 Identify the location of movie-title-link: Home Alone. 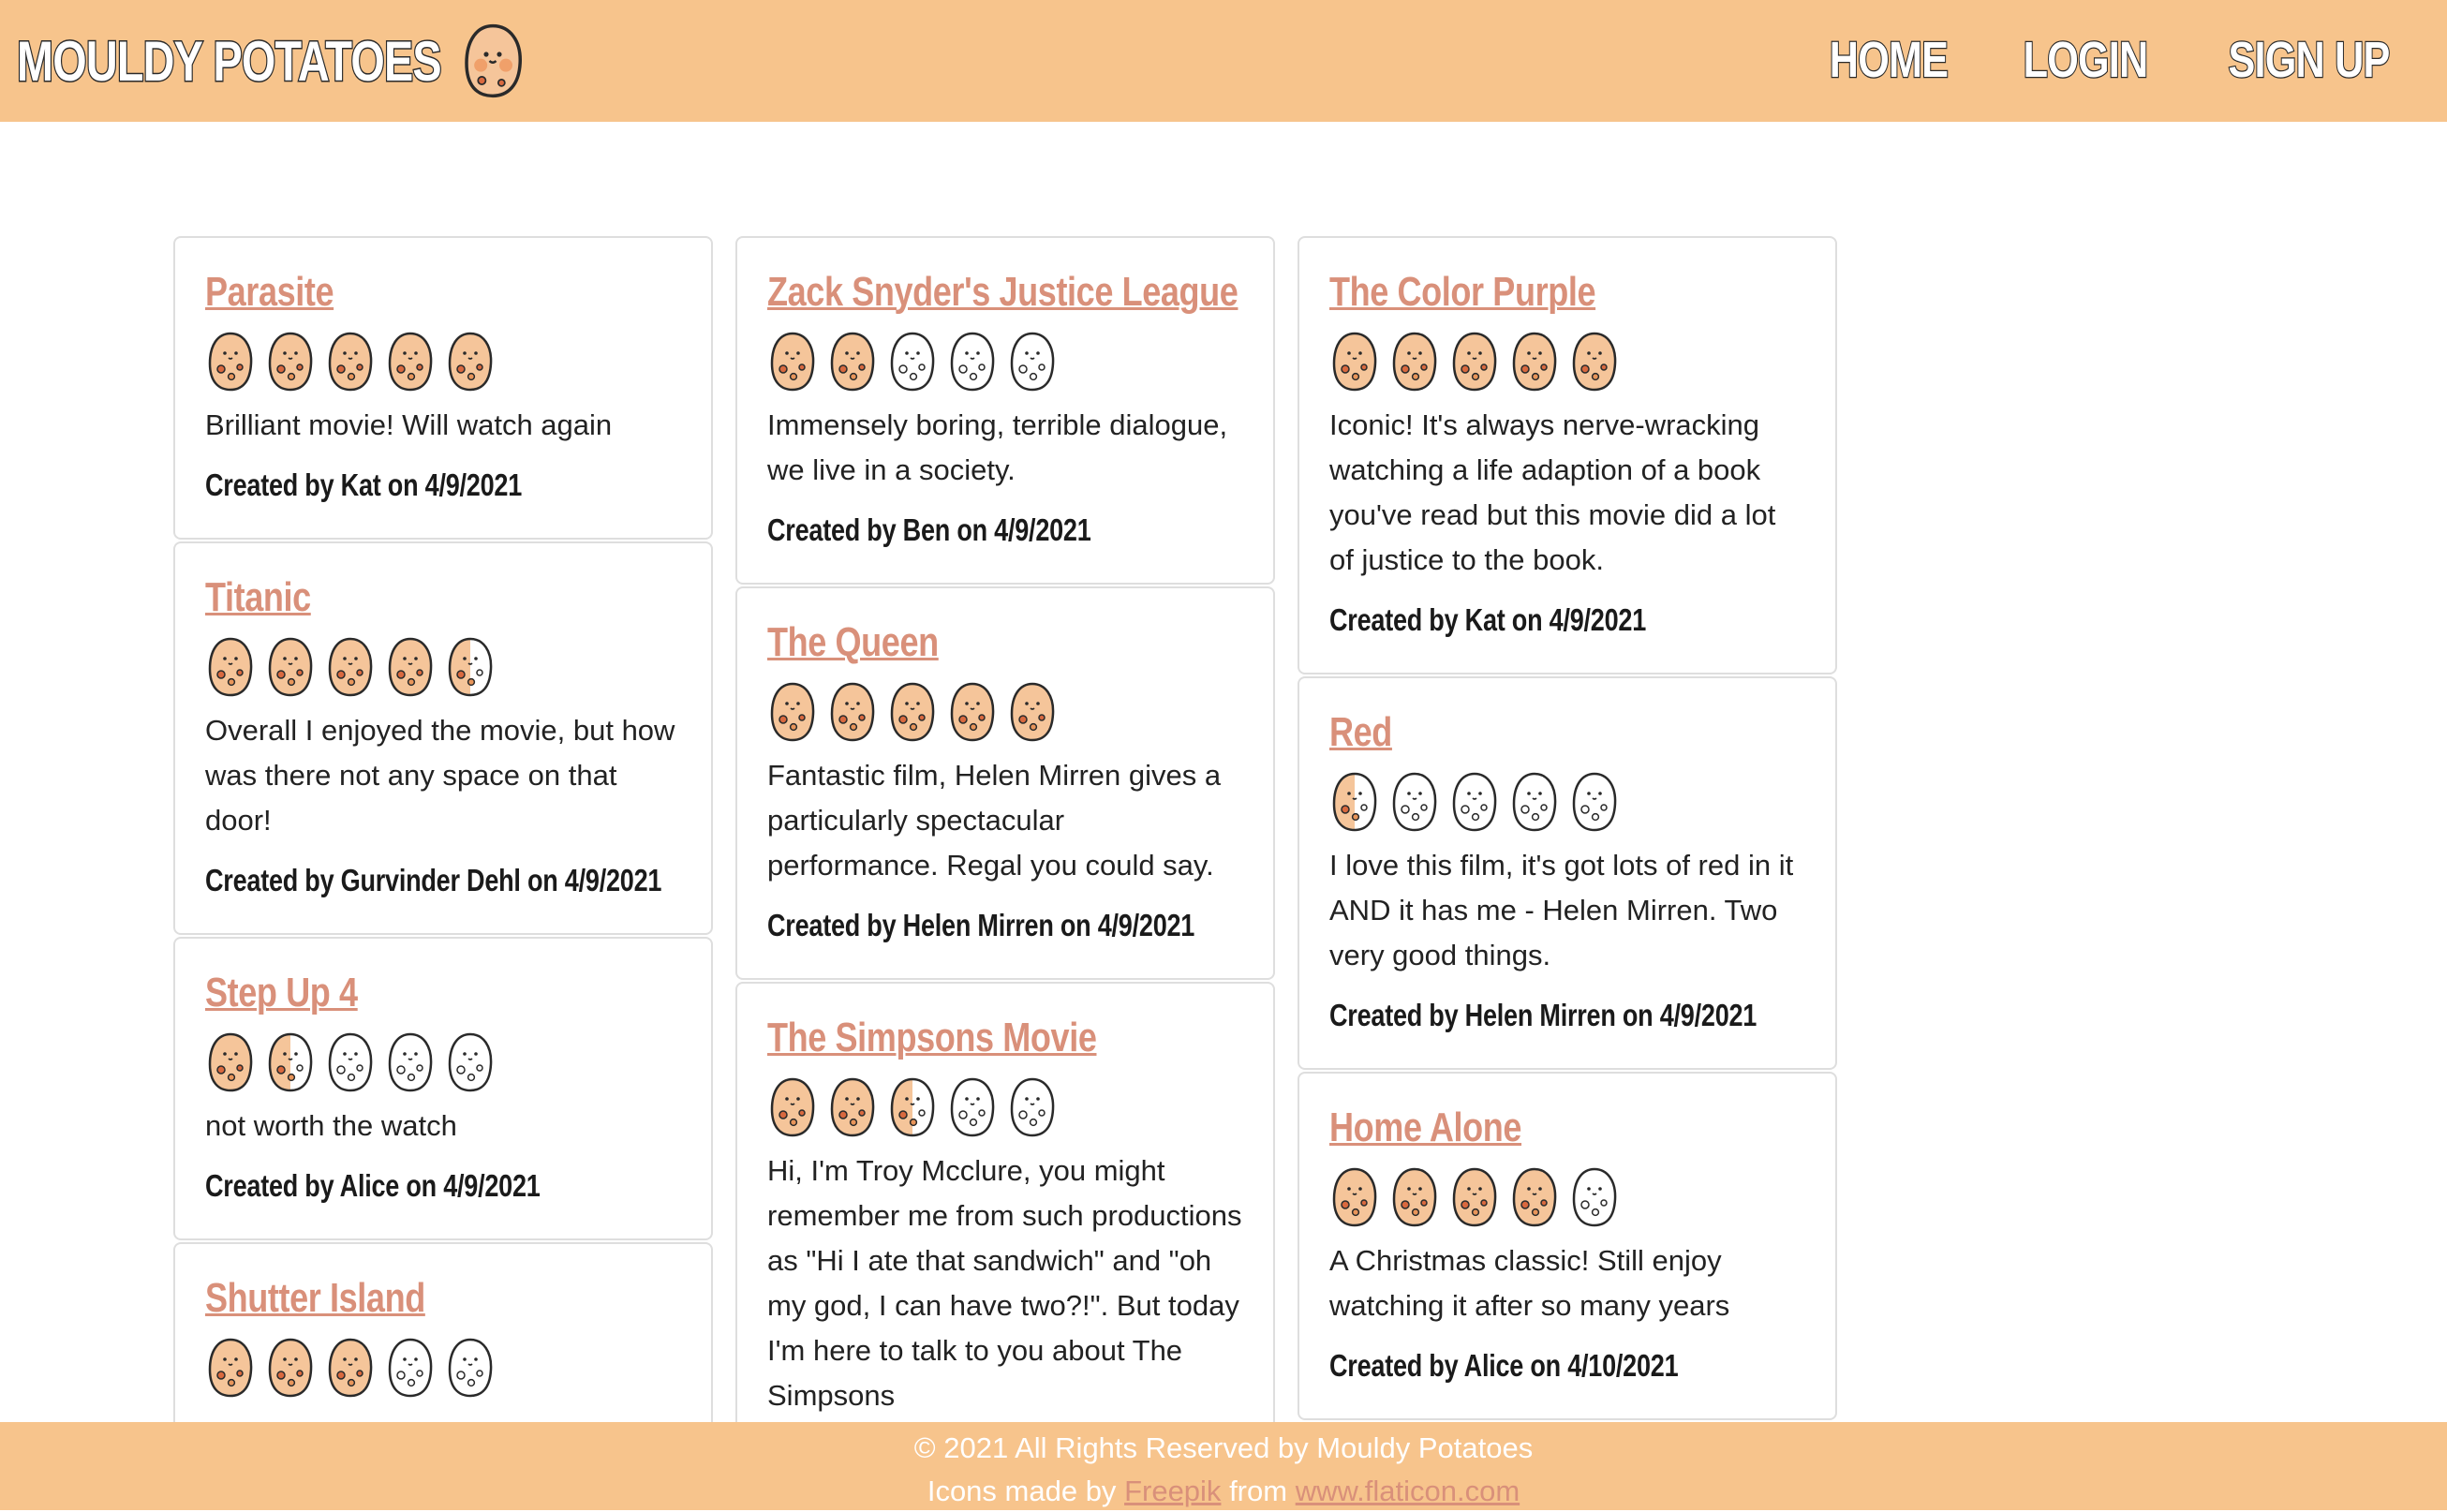
(1425, 1128).